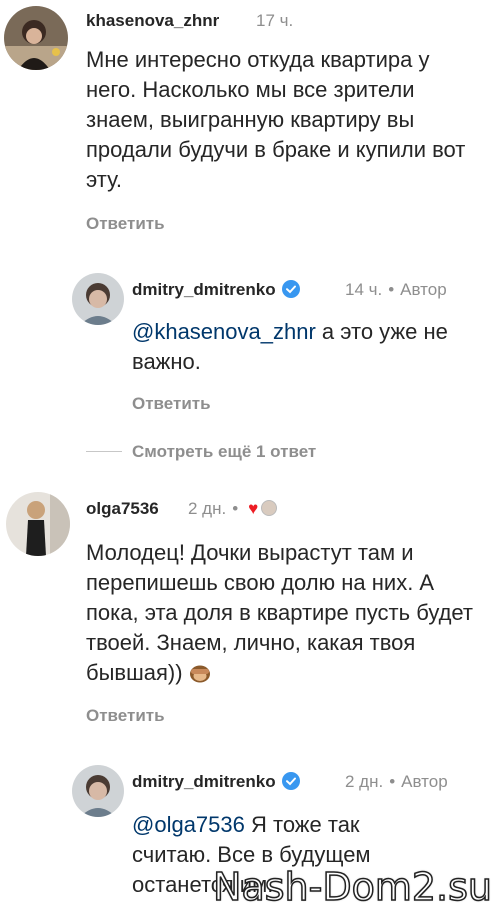 This screenshot has width=500, height=913. I want to click on comment-time: 17 ч., so click(275, 20).